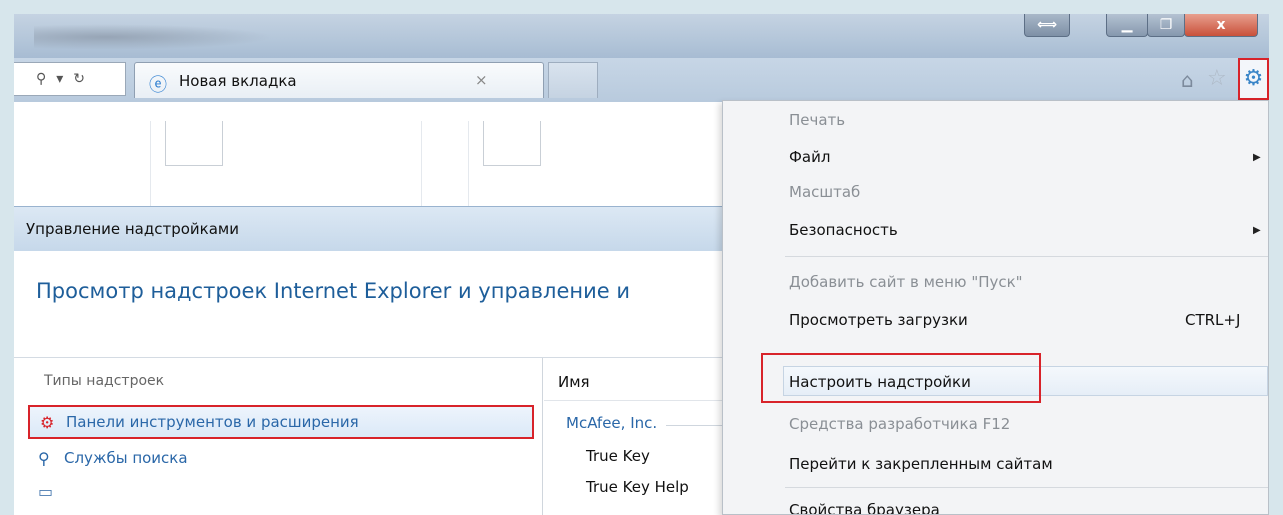 This screenshot has width=1283, height=515. Describe the element at coordinates (132, 229) in the screenshot. I see `dialog-title: Управление надстройками` at that location.